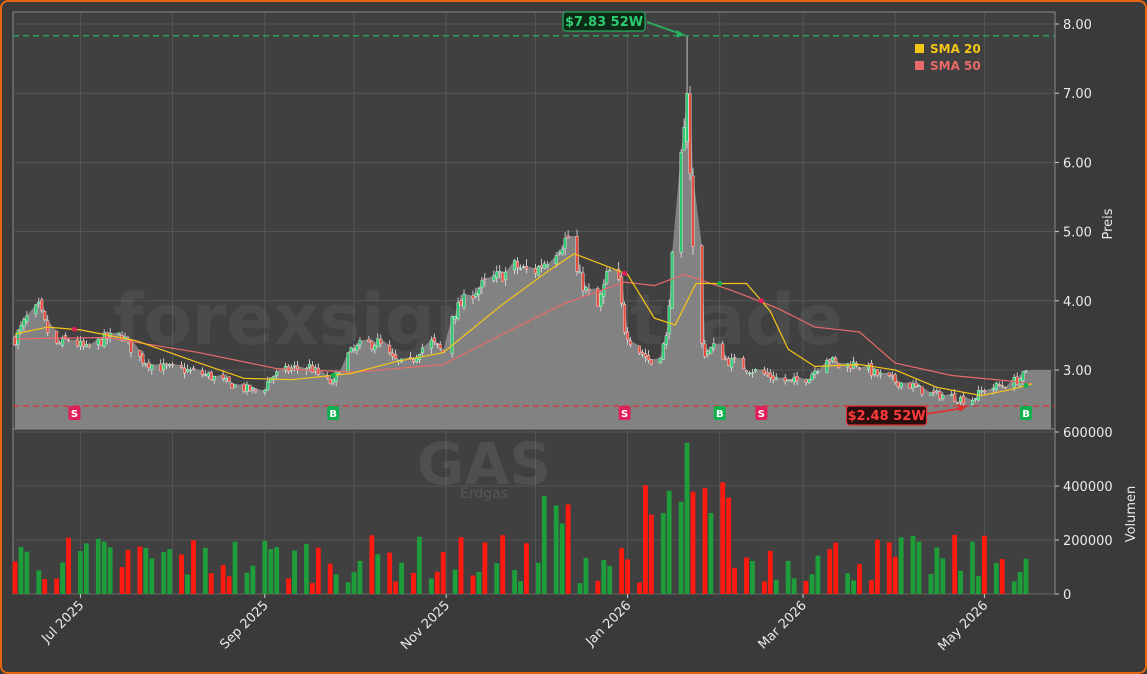 This screenshot has height=674, width=1147. I want to click on low-52w-label: $2.48 52W, so click(887, 416).